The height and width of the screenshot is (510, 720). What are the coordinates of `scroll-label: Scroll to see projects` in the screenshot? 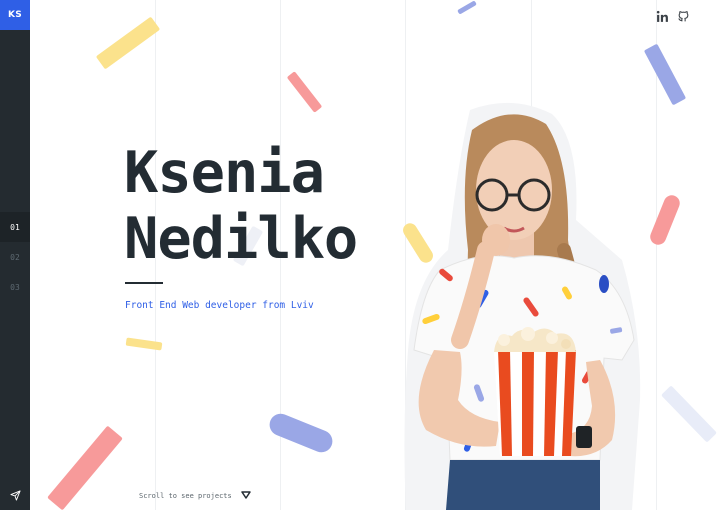 It's located at (185, 496).